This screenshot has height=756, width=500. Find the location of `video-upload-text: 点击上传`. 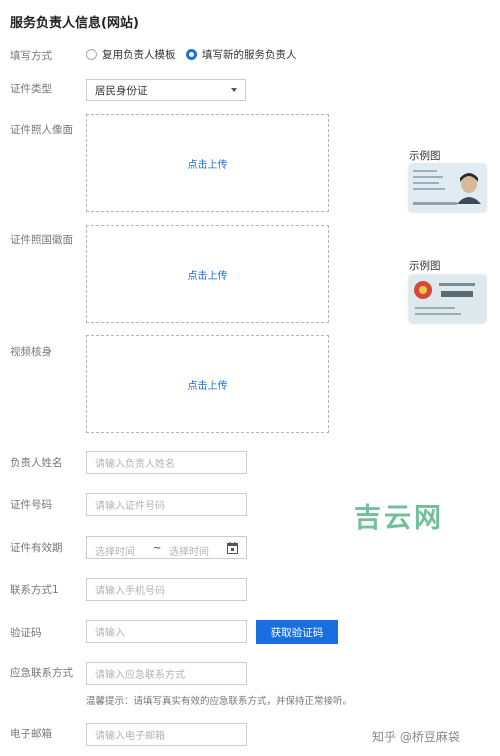

video-upload-text: 点击上传 is located at coordinates (207, 386).